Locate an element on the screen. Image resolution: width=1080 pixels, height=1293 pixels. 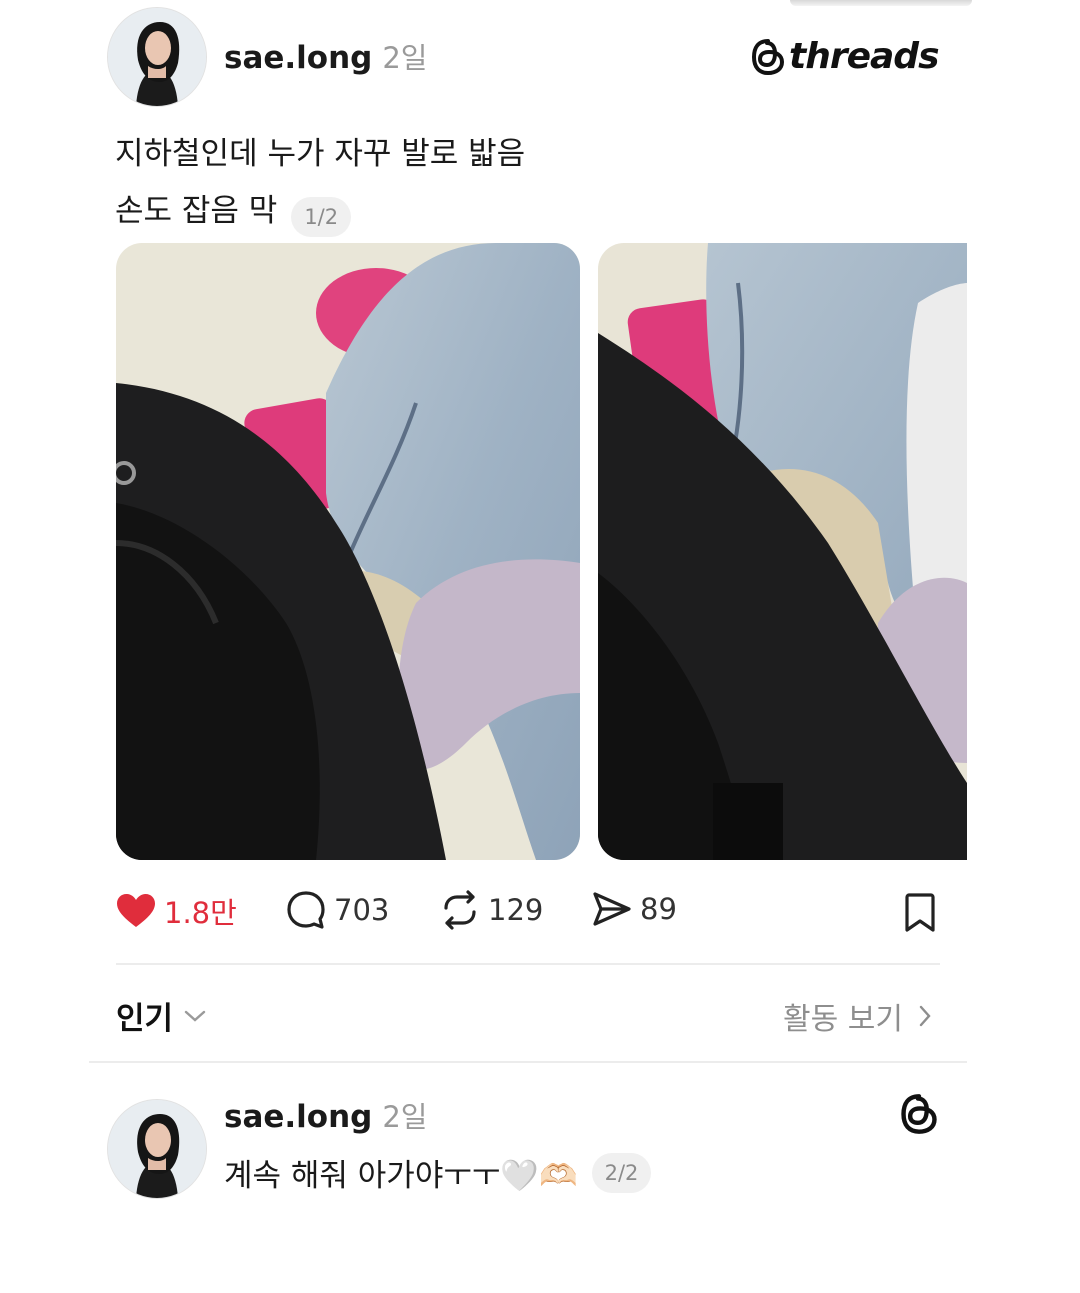
view-activity-link: 활동 보기 is located at coordinates (858, 1016).